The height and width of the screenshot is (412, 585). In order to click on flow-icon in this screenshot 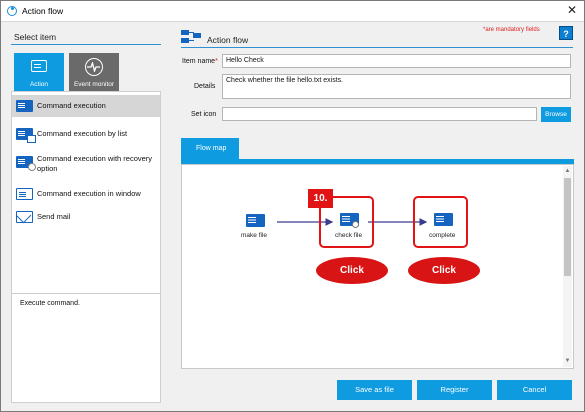, I will do `click(191, 37)`.